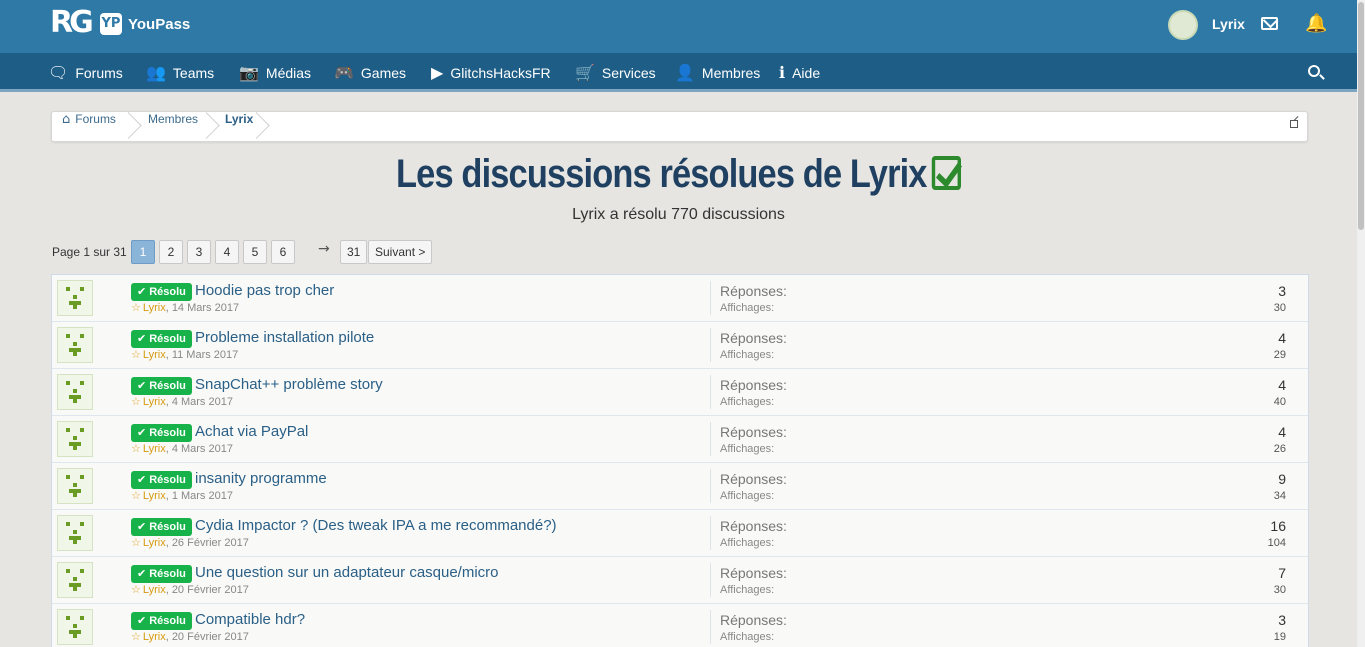 The height and width of the screenshot is (647, 1365). What do you see at coordinates (1282, 573) in the screenshot?
I see `replies-count: 7` at bounding box center [1282, 573].